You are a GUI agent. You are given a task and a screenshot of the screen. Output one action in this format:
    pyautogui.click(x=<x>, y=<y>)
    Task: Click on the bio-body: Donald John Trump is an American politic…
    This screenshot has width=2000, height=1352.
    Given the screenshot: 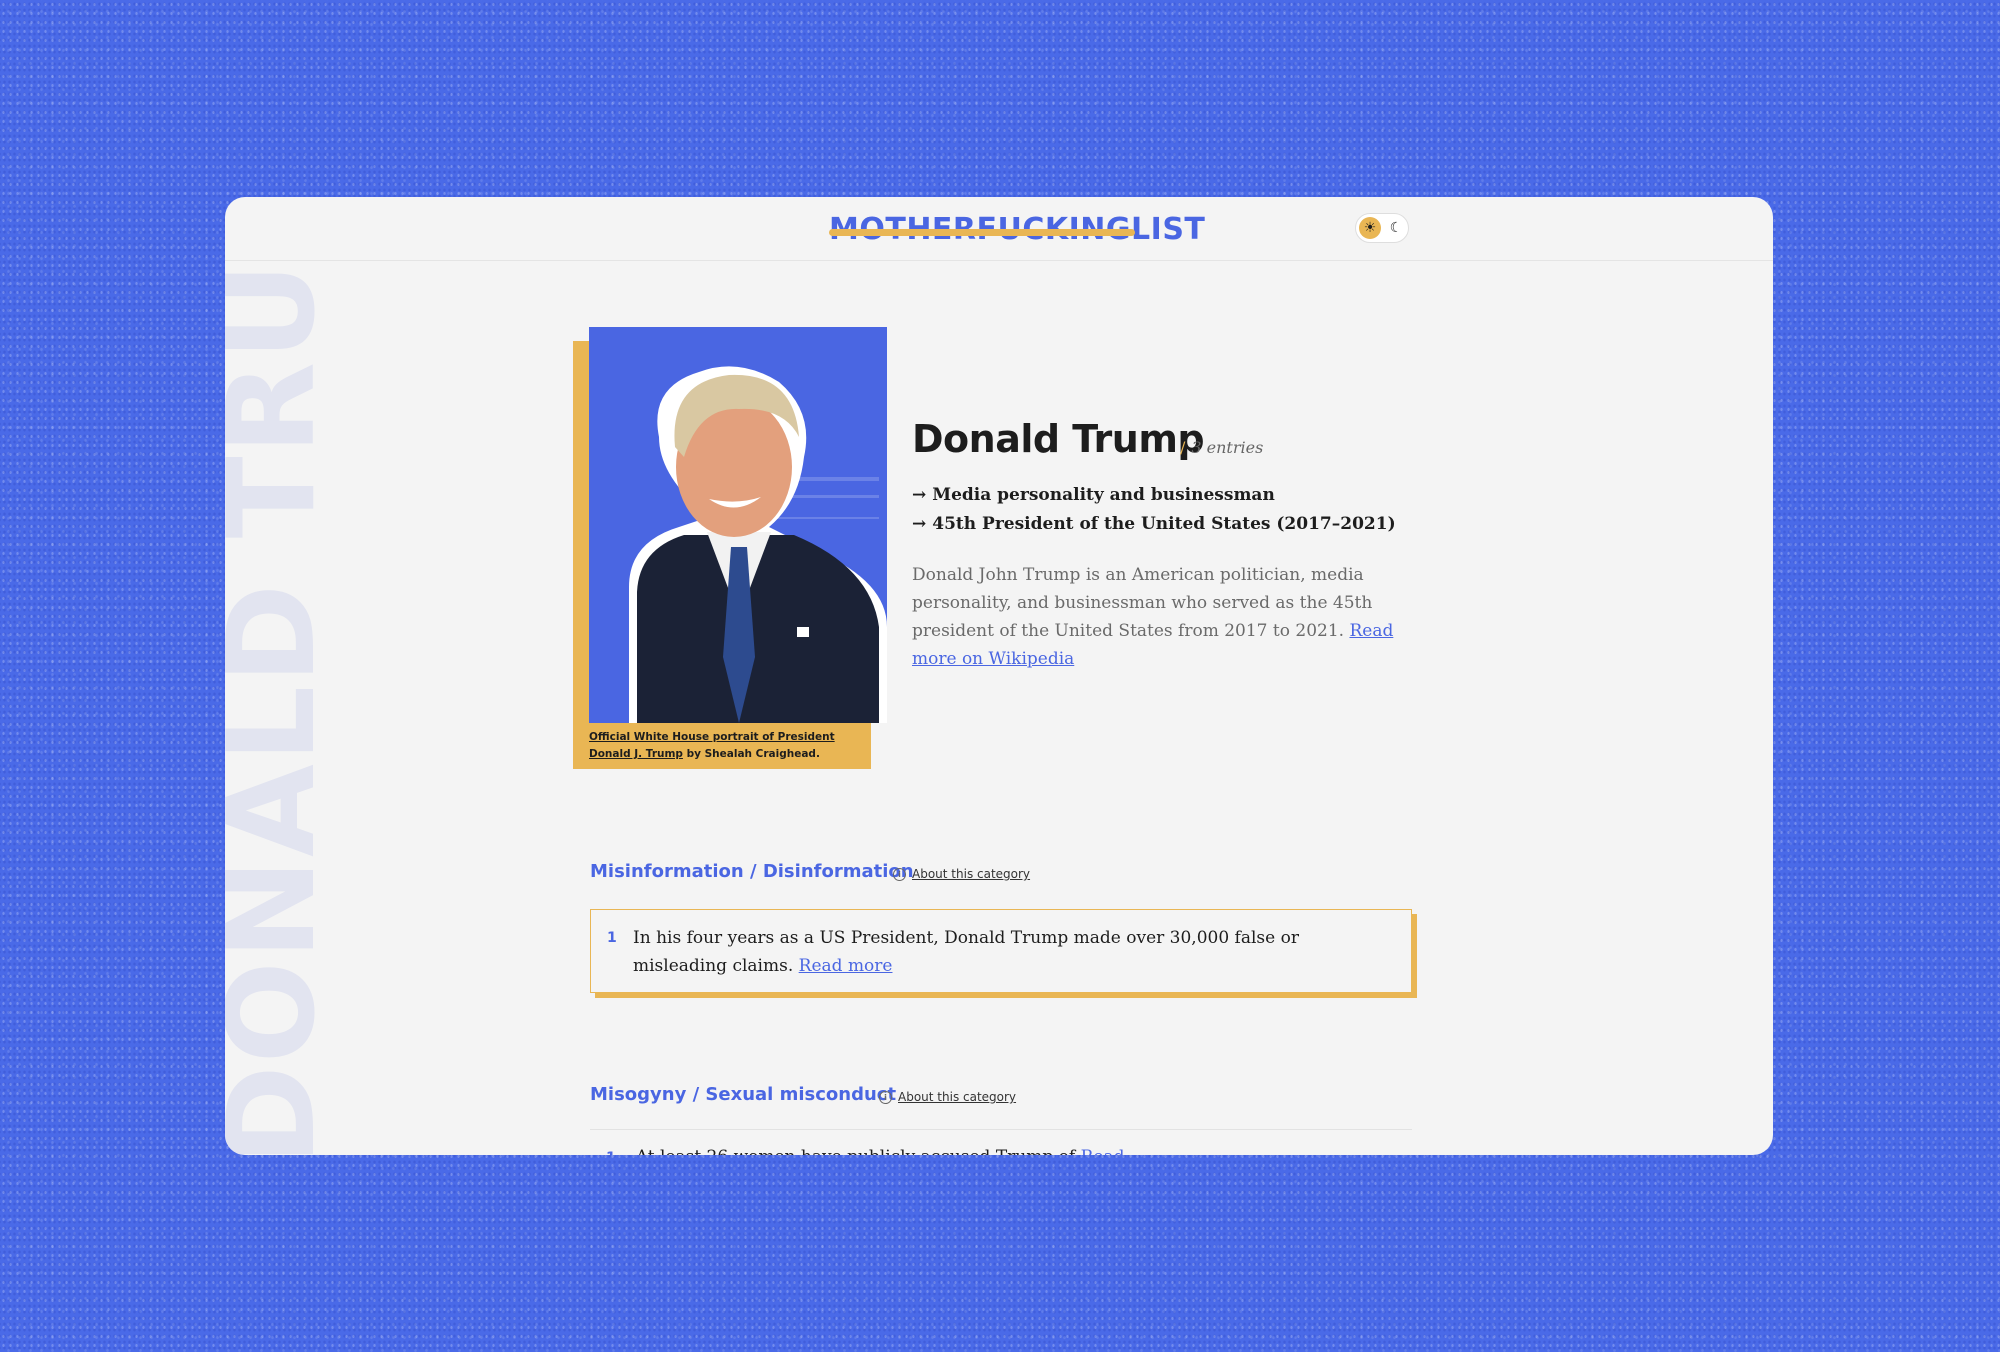 What is the action you would take?
    pyautogui.click(x=1142, y=603)
    